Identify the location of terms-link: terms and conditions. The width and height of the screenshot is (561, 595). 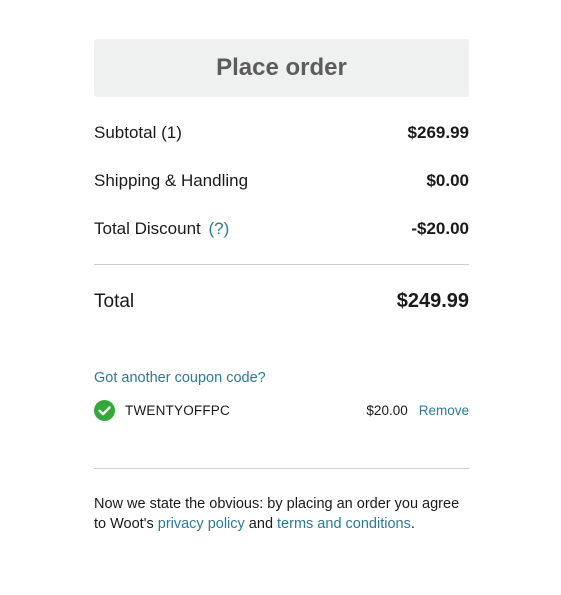
(344, 524).